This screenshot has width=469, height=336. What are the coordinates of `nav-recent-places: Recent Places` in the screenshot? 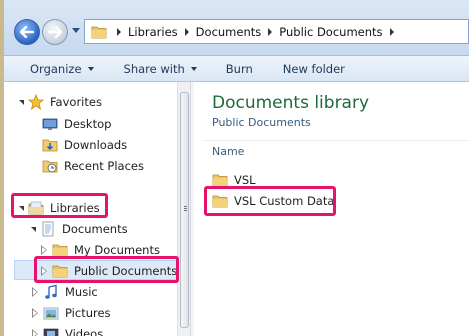 It's located at (93, 166).